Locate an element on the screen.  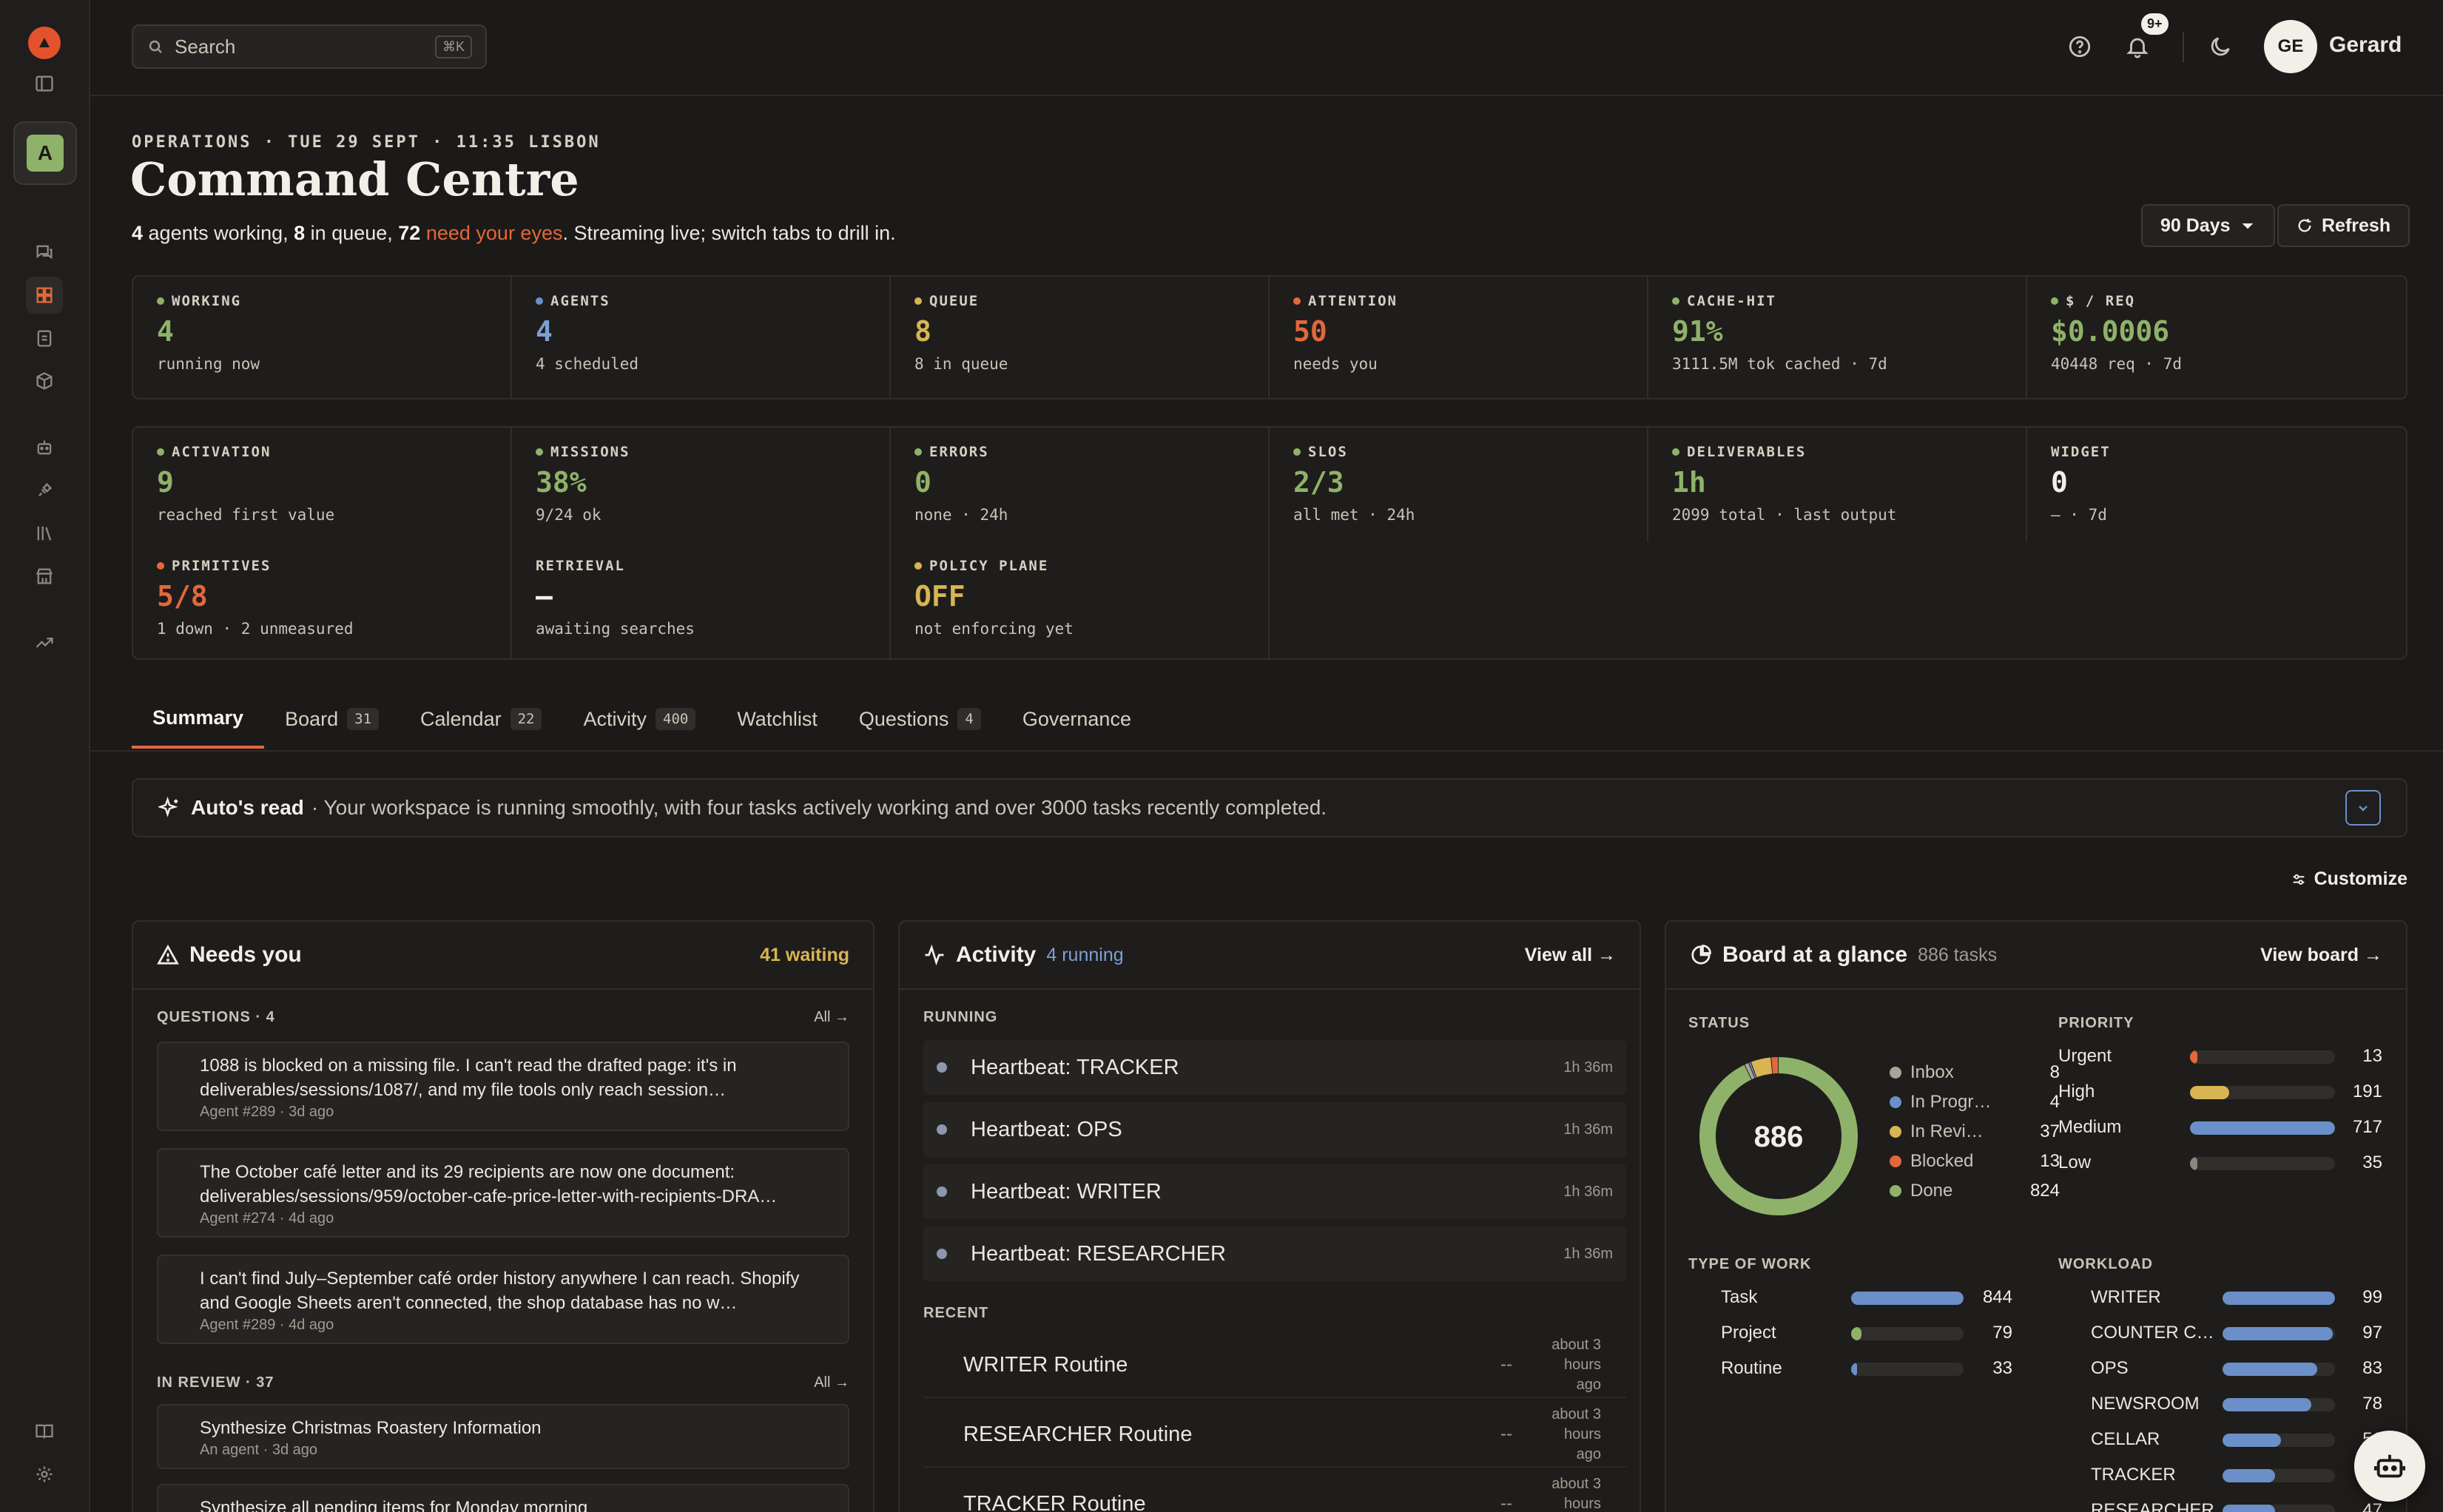
status-legend-item: In Progr… 4 is located at coordinates (1975, 1102).